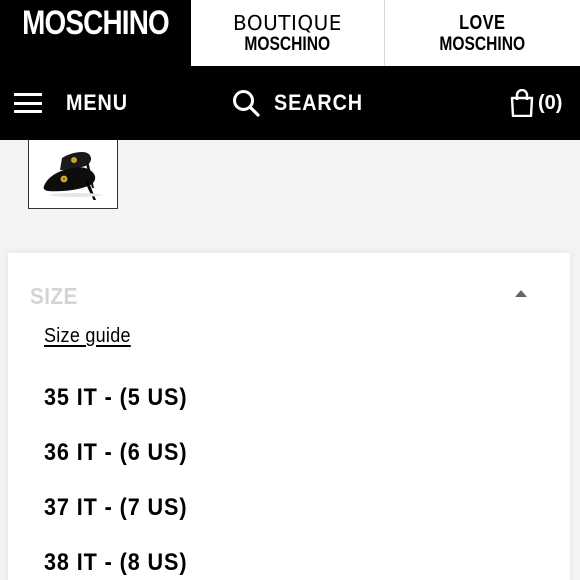 Image resolution: width=580 pixels, height=580 pixels. Describe the element at coordinates (87, 336) in the screenshot. I see `size-guide-link: Size guide` at that location.